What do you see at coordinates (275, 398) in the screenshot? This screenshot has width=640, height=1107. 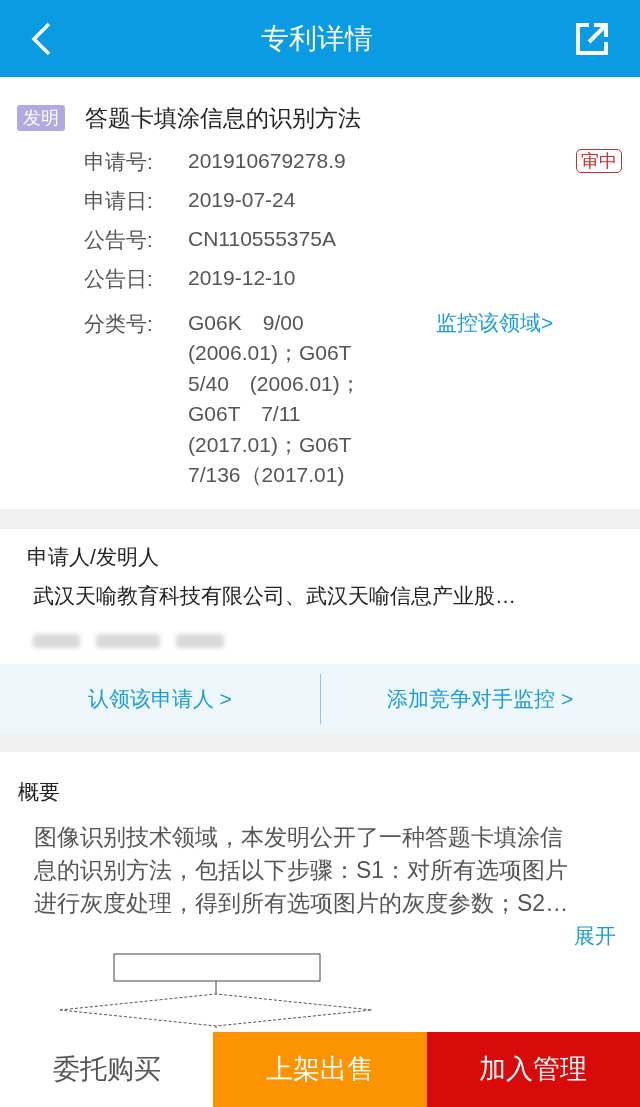 I see `field-value: G06K 9/00 (2006.01)；G06T 5/40 (2006.01)； G06T 7/11 (2017.01)；G06T 7/136（2017.01)` at bounding box center [275, 398].